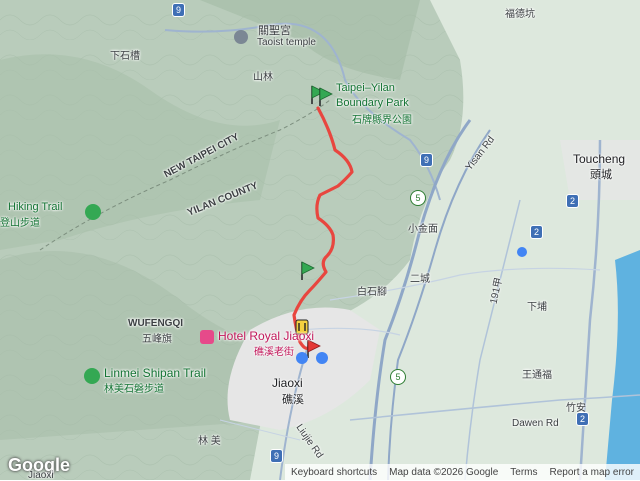  What do you see at coordinates (372, 292) in the screenshot?
I see `bai-shi-jiao-label: 白石腳` at bounding box center [372, 292].